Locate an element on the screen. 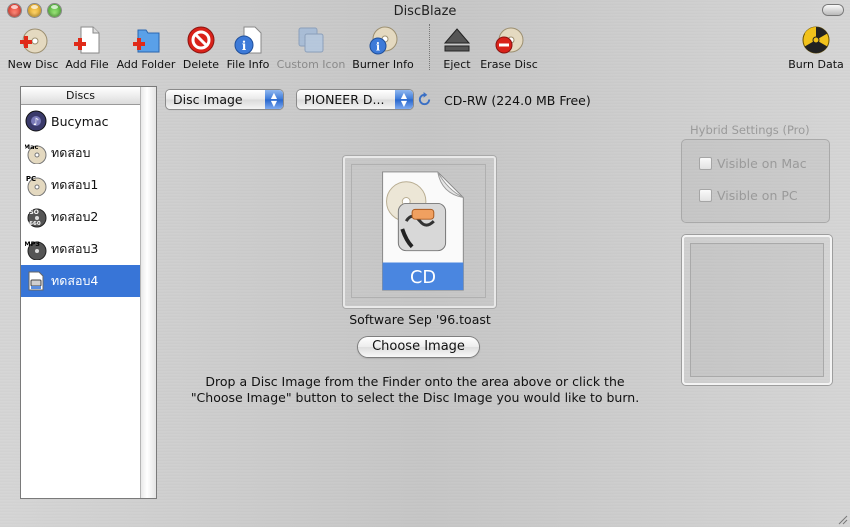 This screenshot has height=527, width=850. file-info-label: File Info is located at coordinates (248, 64).